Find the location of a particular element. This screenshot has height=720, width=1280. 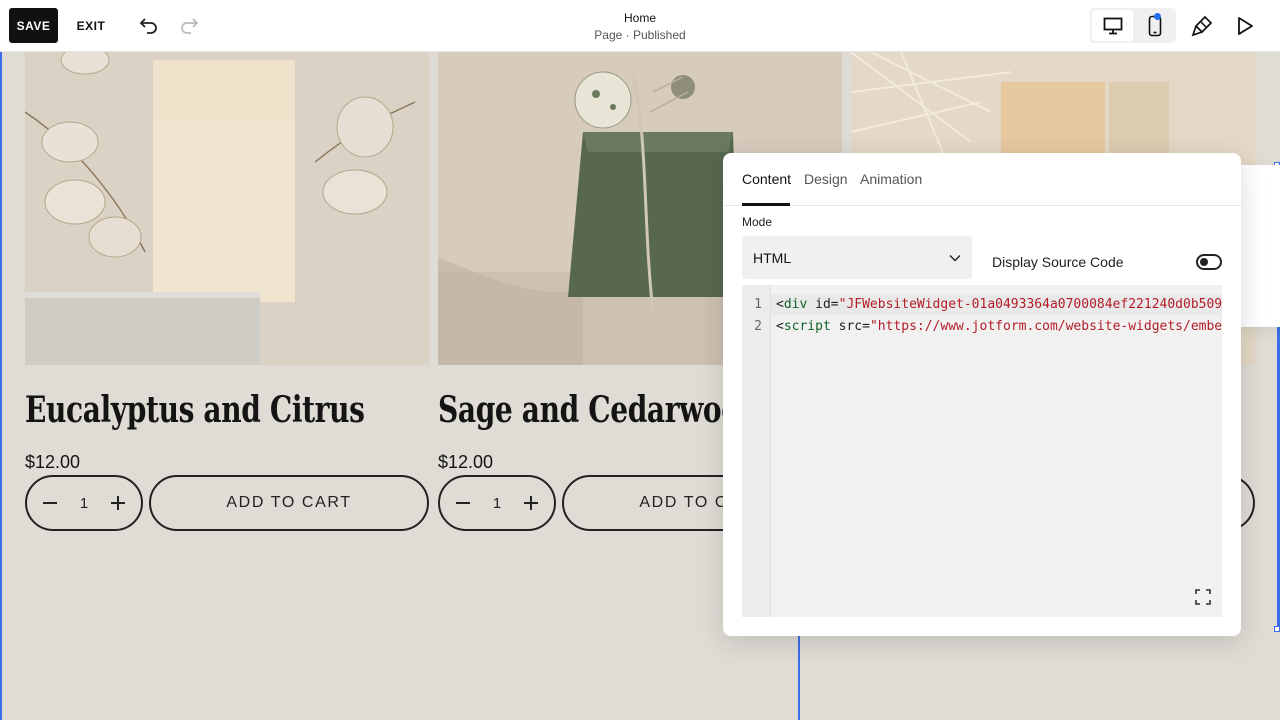

display-source-label: Display Source Code is located at coordinates (1058, 262).